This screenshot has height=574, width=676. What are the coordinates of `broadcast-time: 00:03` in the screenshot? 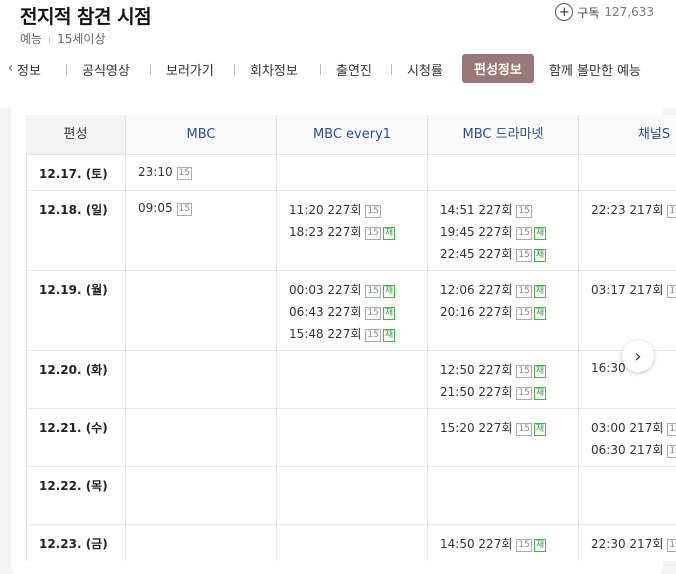 It's located at (306, 290).